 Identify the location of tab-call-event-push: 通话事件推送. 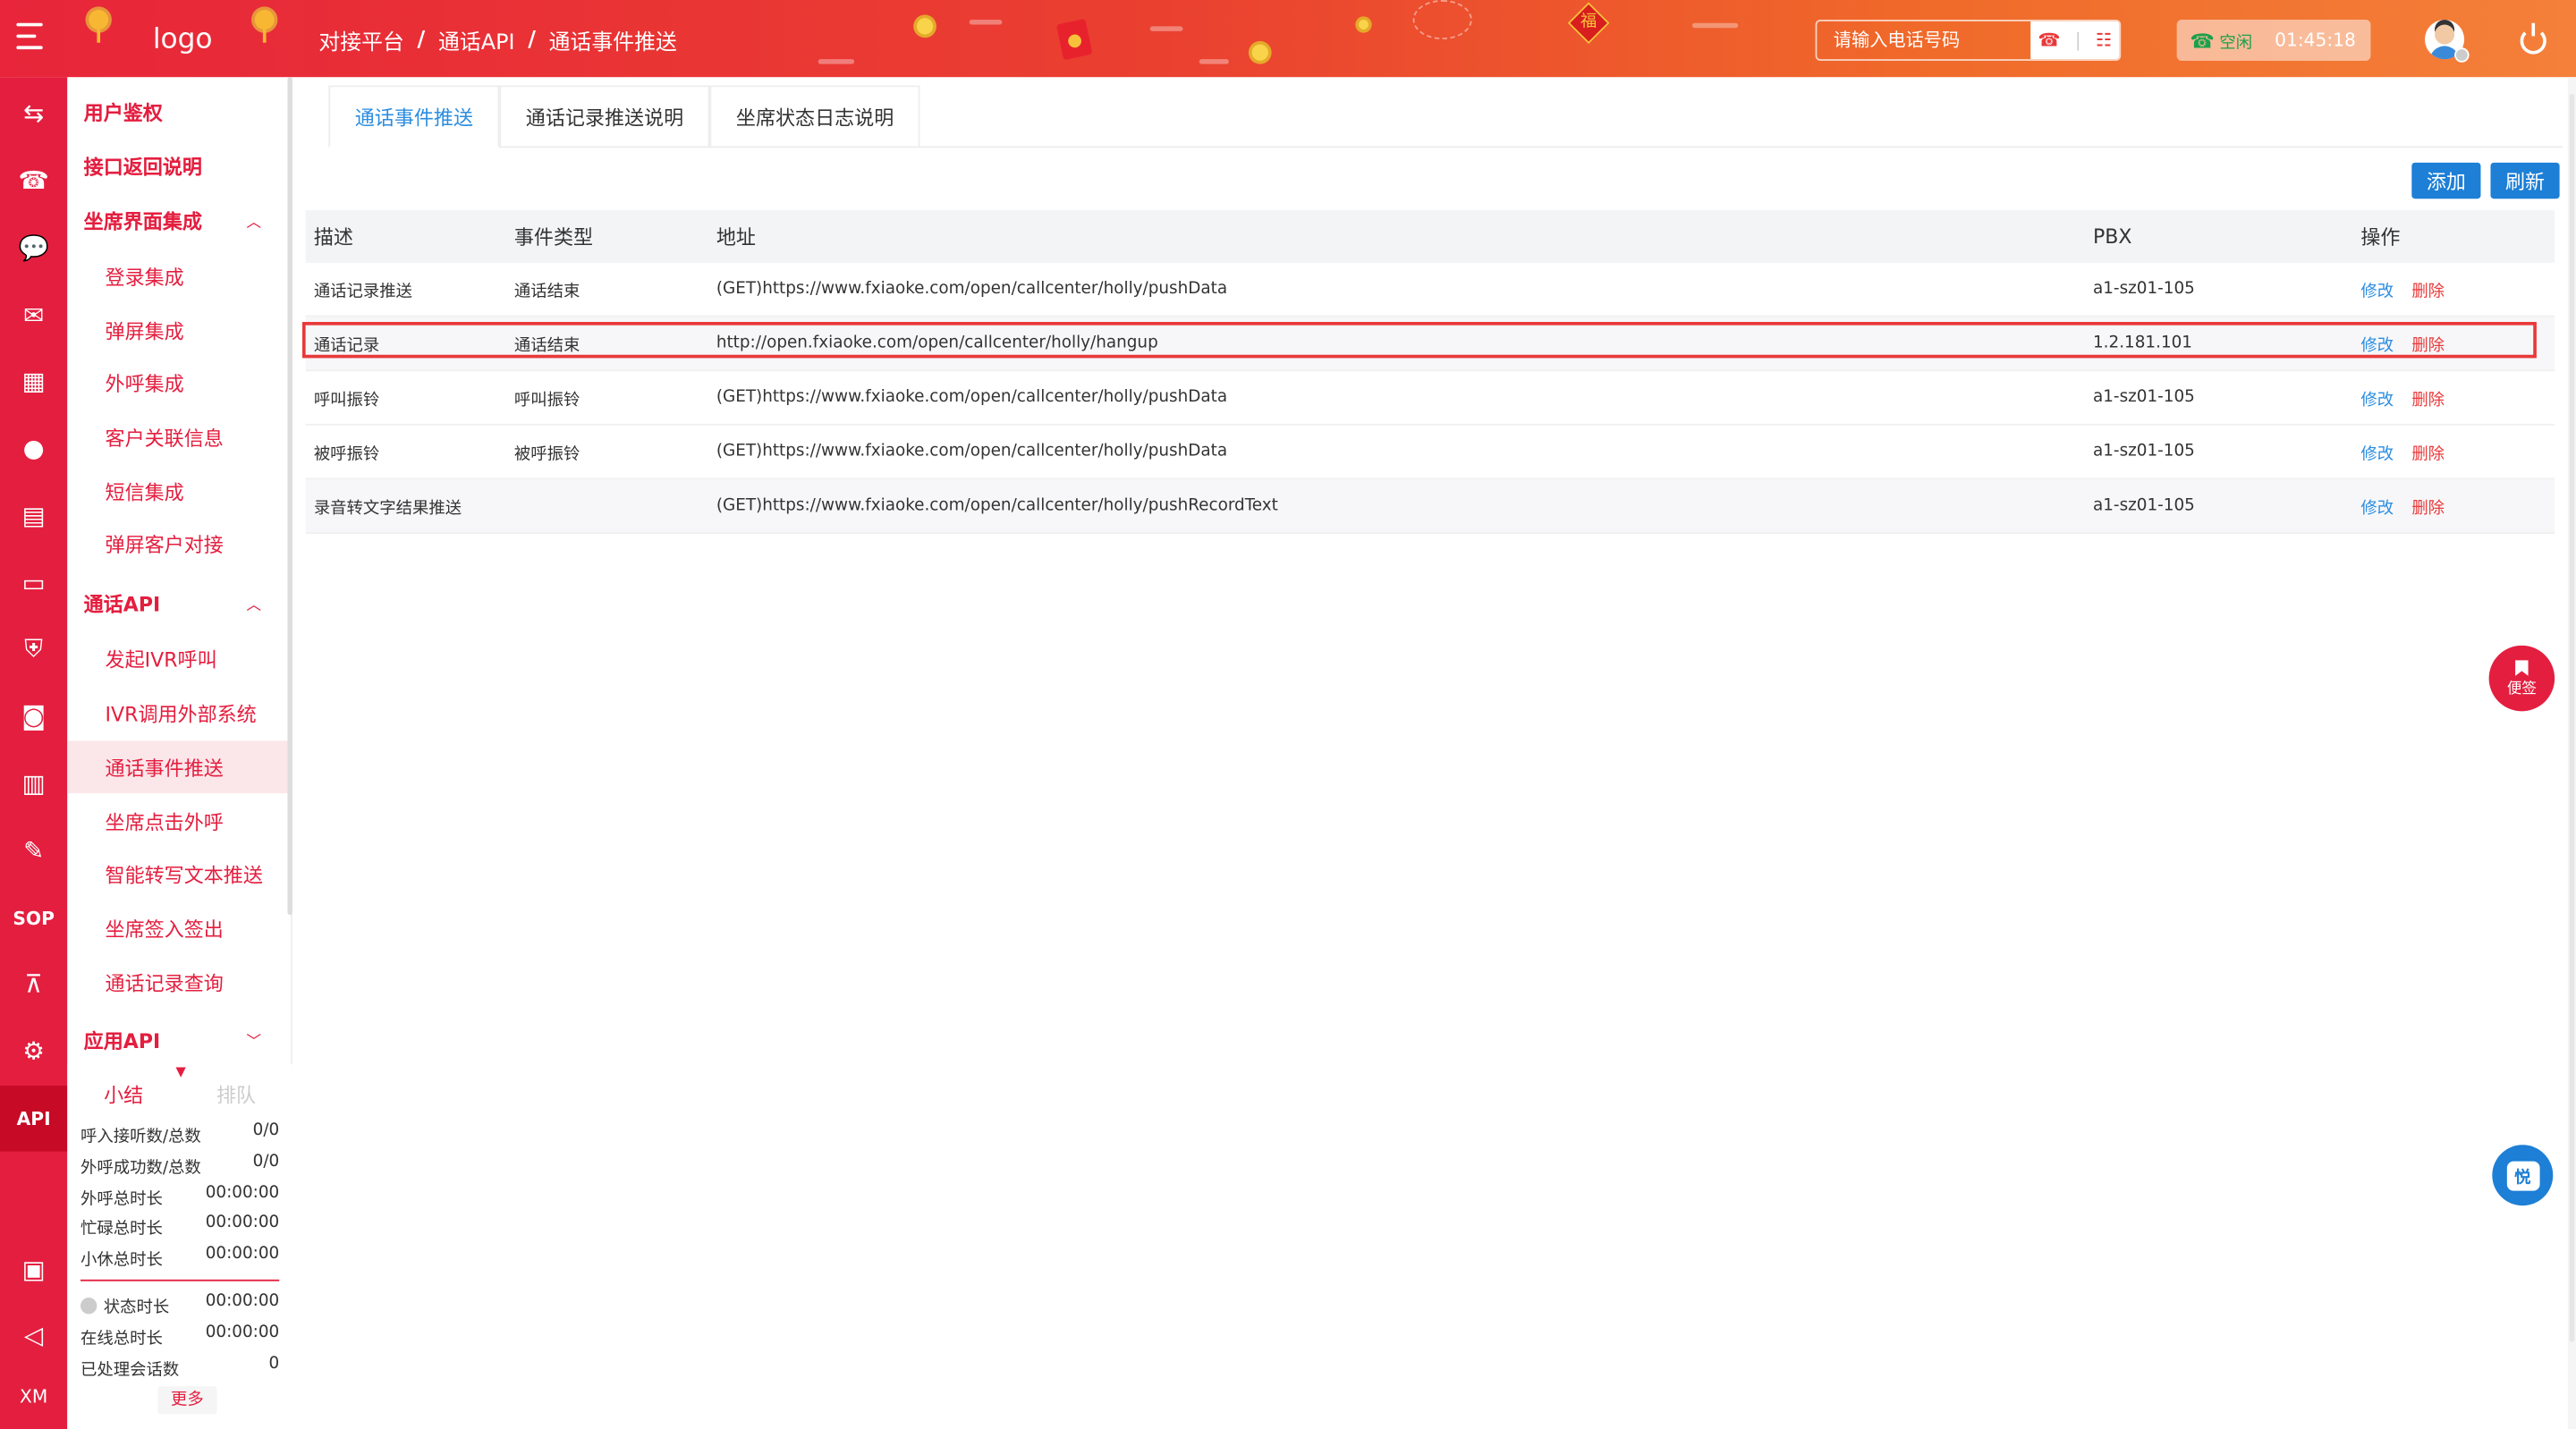
(414, 116).